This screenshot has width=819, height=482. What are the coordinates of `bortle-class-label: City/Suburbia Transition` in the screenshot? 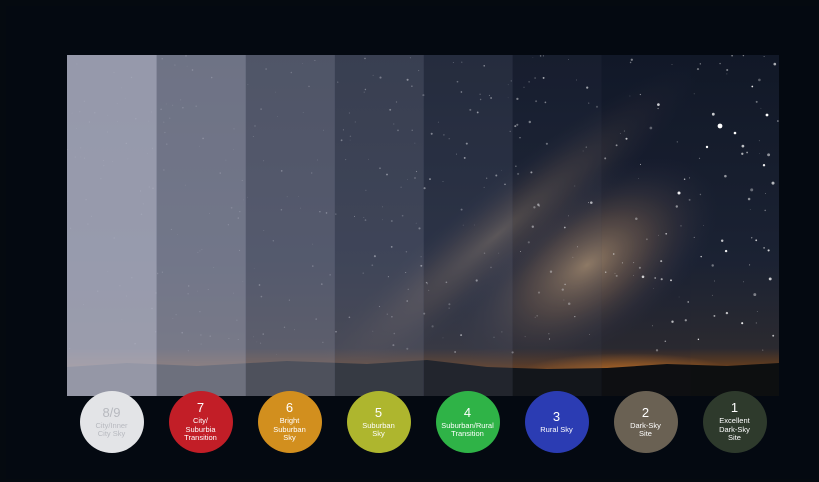 It's located at (200, 430).